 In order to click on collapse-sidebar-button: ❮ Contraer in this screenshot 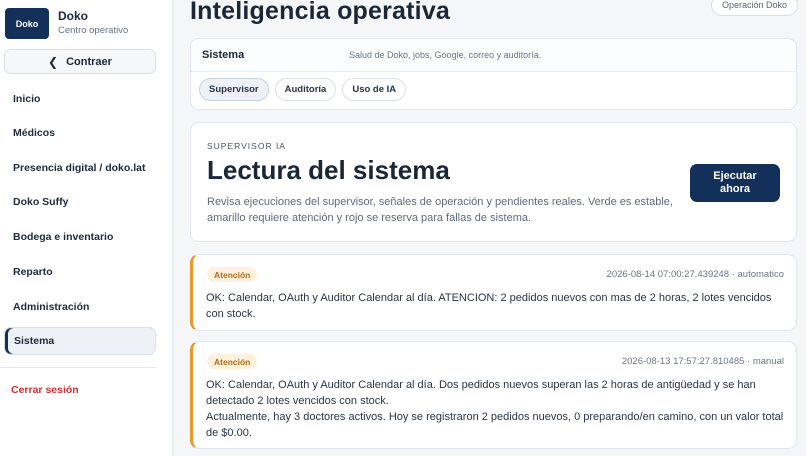, I will do `click(80, 61)`.